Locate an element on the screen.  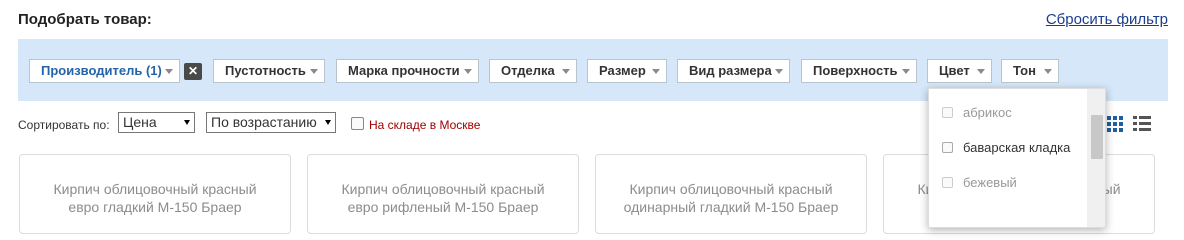
filter-label: Размер is located at coordinates (622, 70).